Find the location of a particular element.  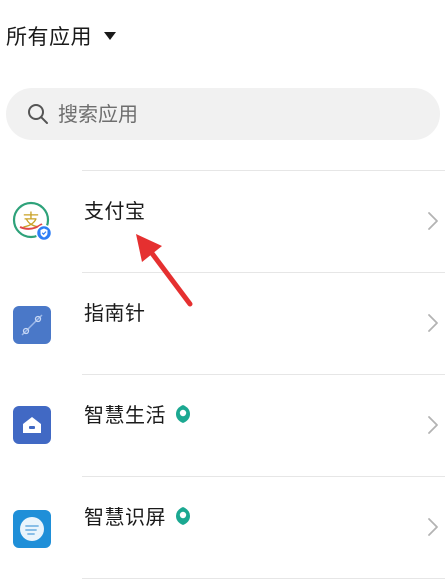

search-input is located at coordinates (228, 114).